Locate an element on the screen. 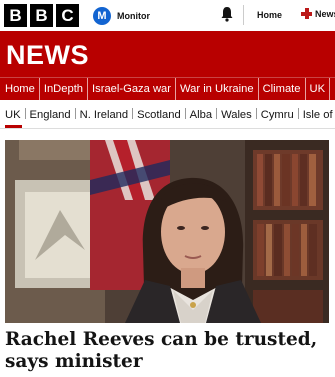 This screenshot has width=335, height=377. nav-item-war-in-ukraine: War in Ukraine is located at coordinates (217, 89).